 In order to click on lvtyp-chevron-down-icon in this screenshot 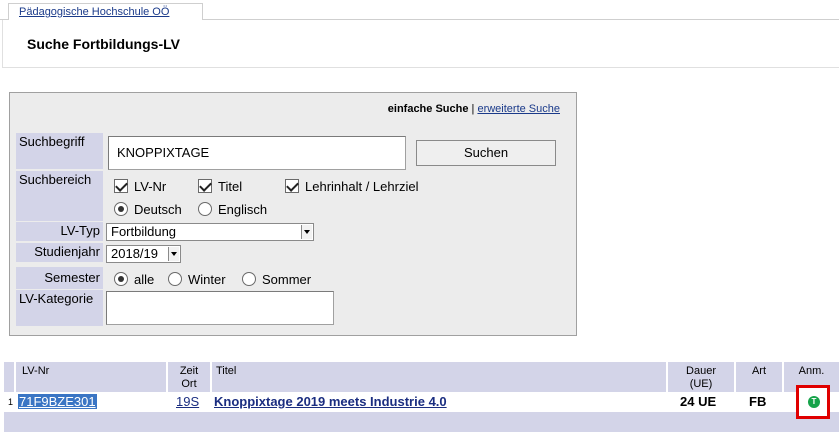, I will do `click(306, 232)`.